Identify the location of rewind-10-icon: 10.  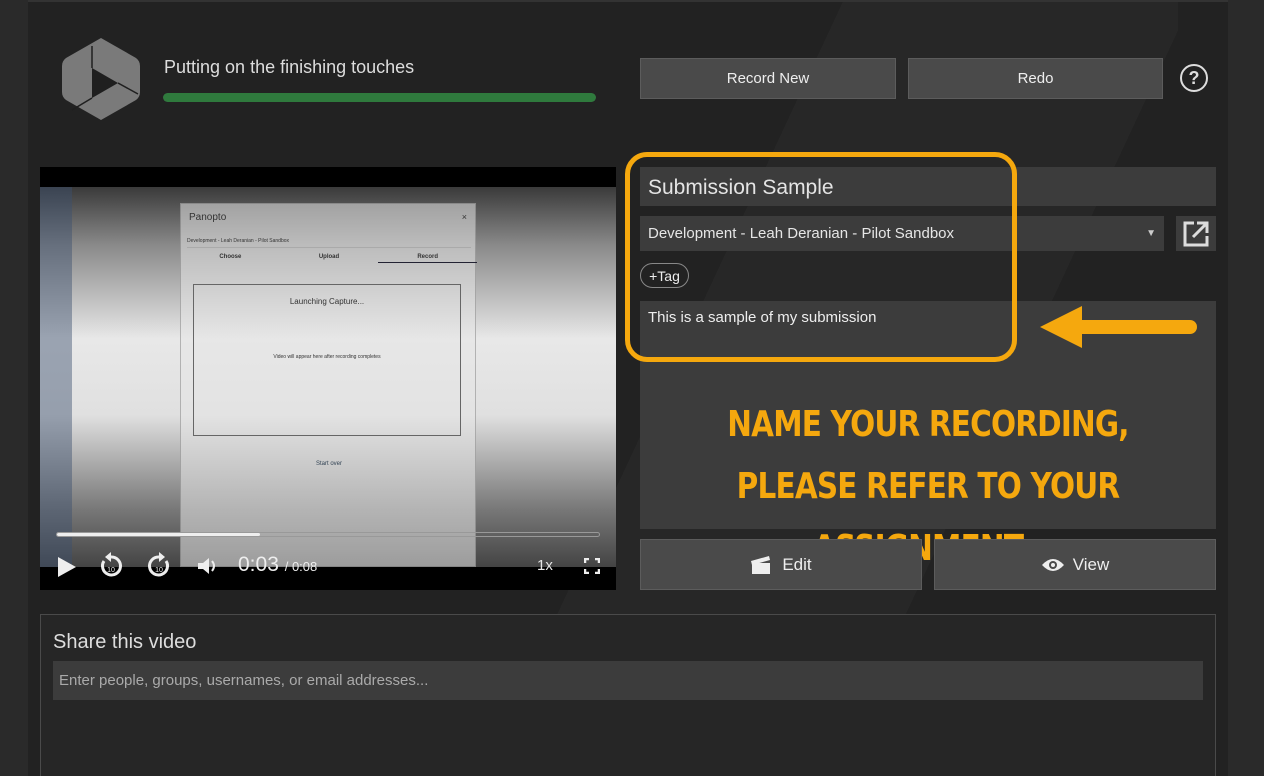
(111, 565).